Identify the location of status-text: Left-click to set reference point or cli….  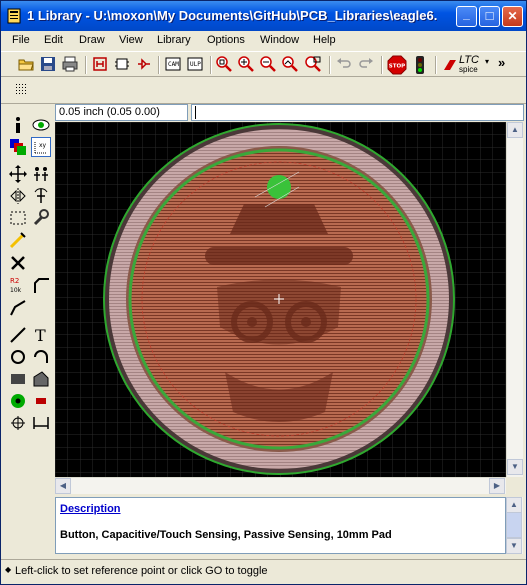
(141, 571).